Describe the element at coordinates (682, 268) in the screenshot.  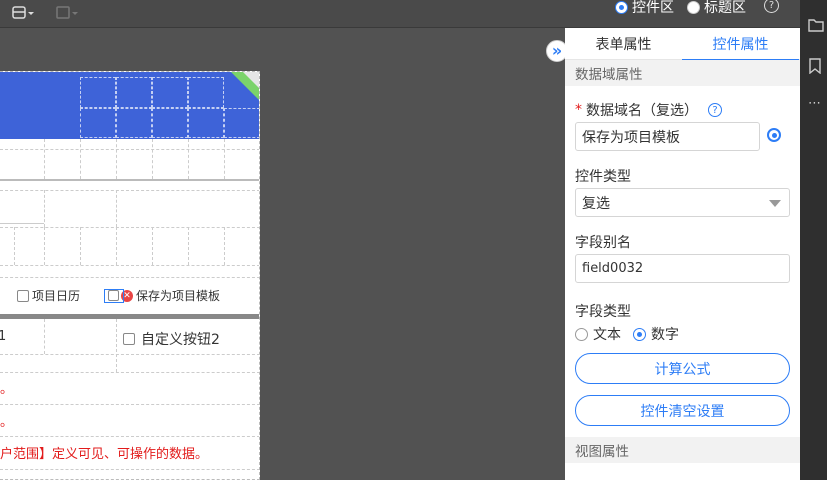
I see `field-alias-input: field0032` at that location.